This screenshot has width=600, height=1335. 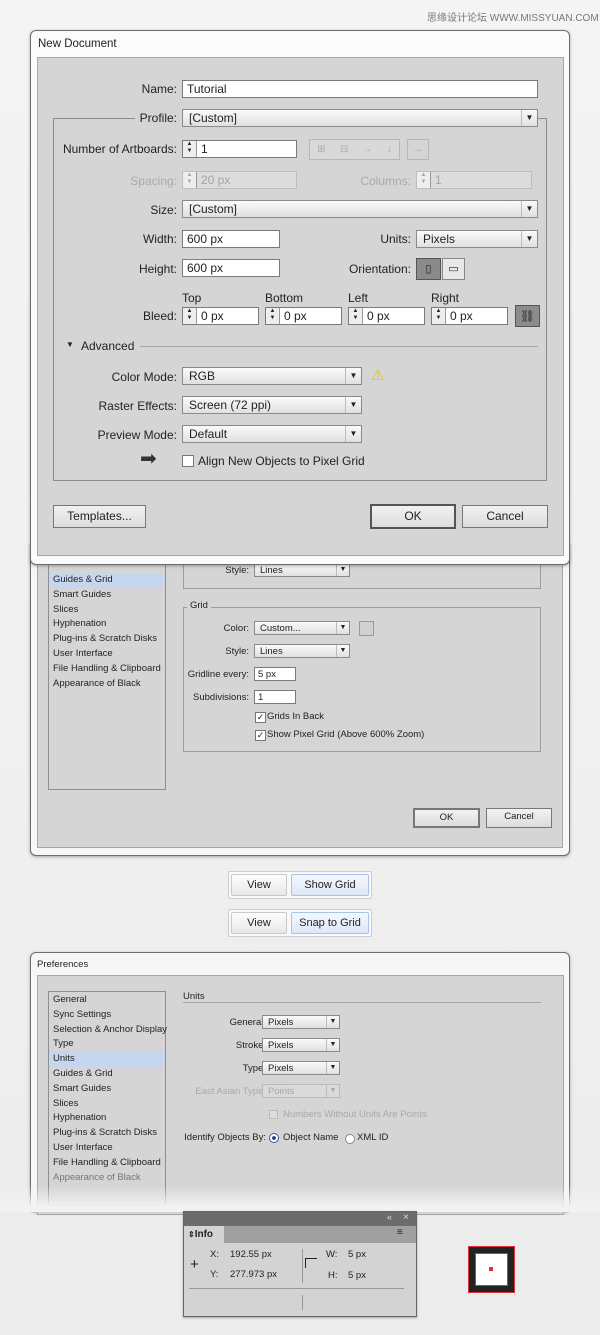 I want to click on arrange-by-column-icon: ↓, so click(x=389, y=149).